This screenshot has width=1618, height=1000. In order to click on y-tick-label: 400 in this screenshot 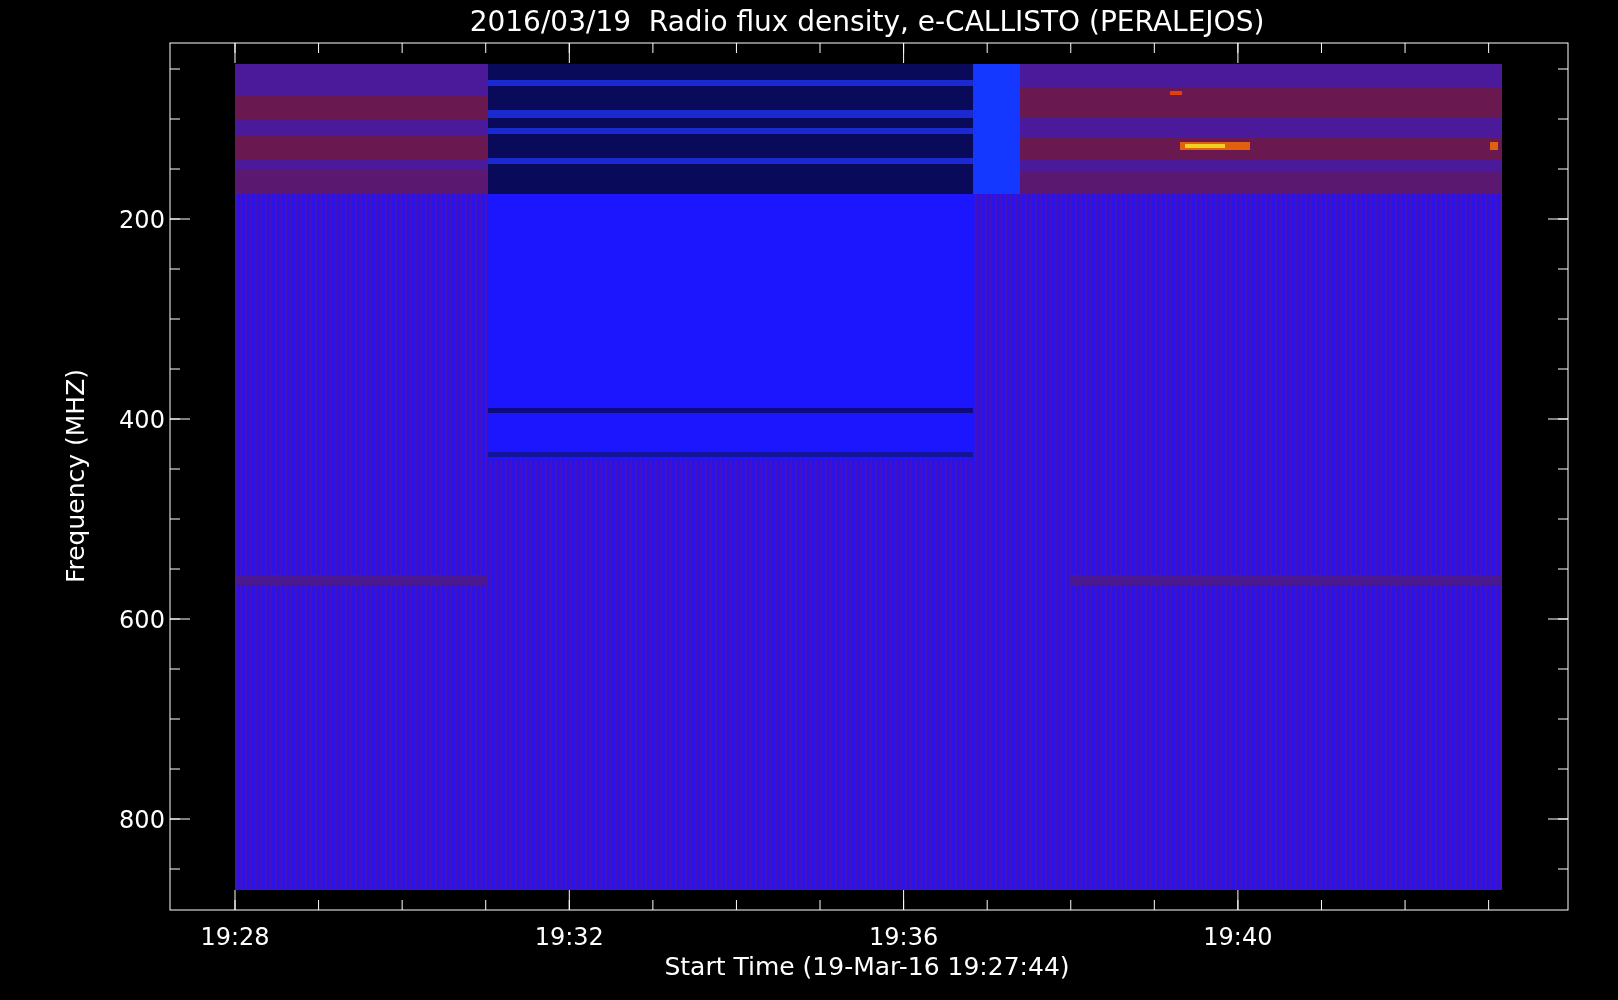, I will do `click(142, 420)`.